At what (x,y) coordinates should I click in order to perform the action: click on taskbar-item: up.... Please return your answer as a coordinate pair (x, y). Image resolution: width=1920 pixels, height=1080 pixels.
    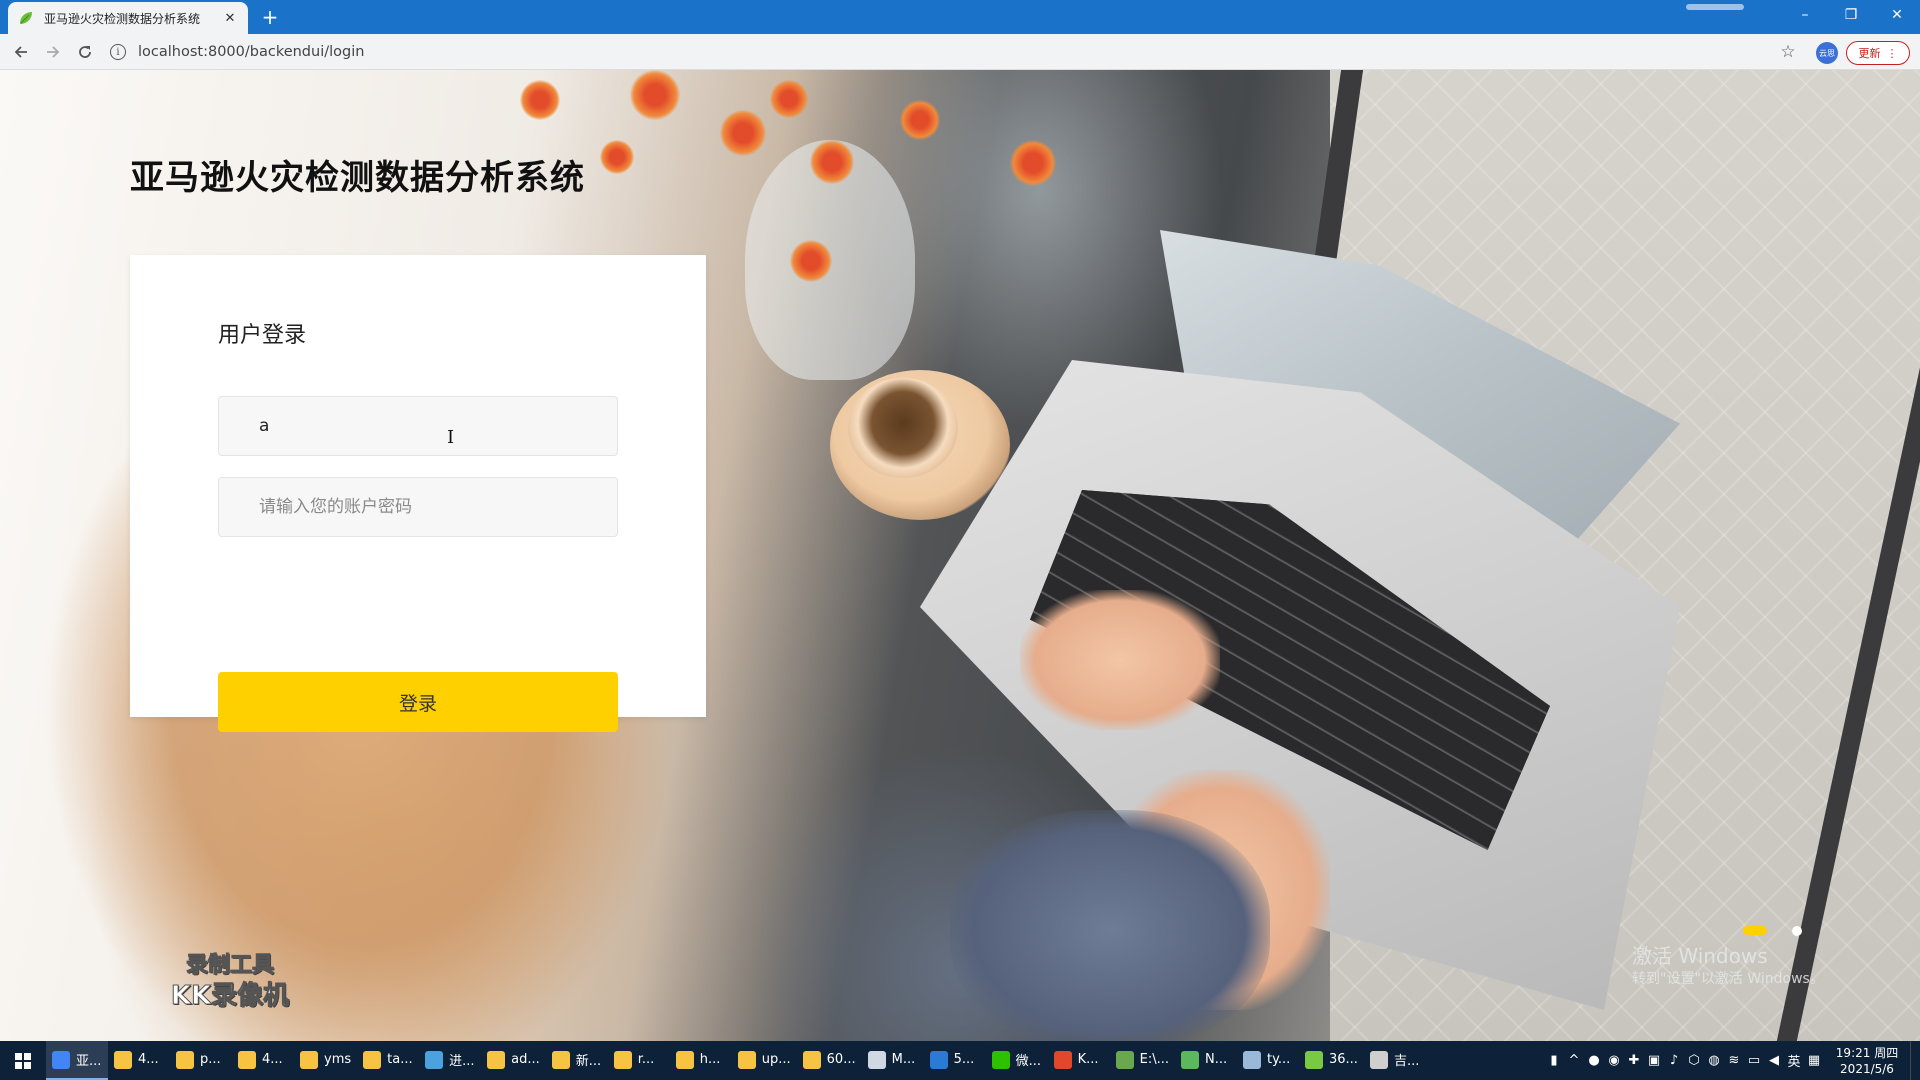
    Looking at the image, I should click on (764, 1060).